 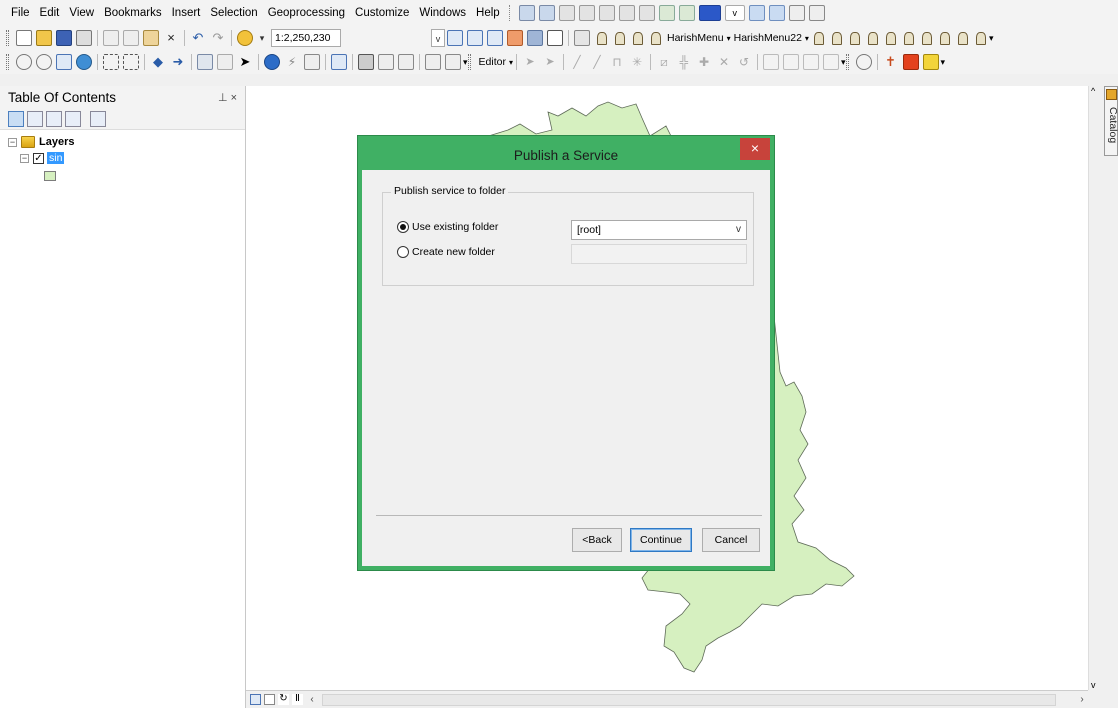 What do you see at coordinates (233, 13) in the screenshot?
I see `menu-selection: Selection` at bounding box center [233, 13].